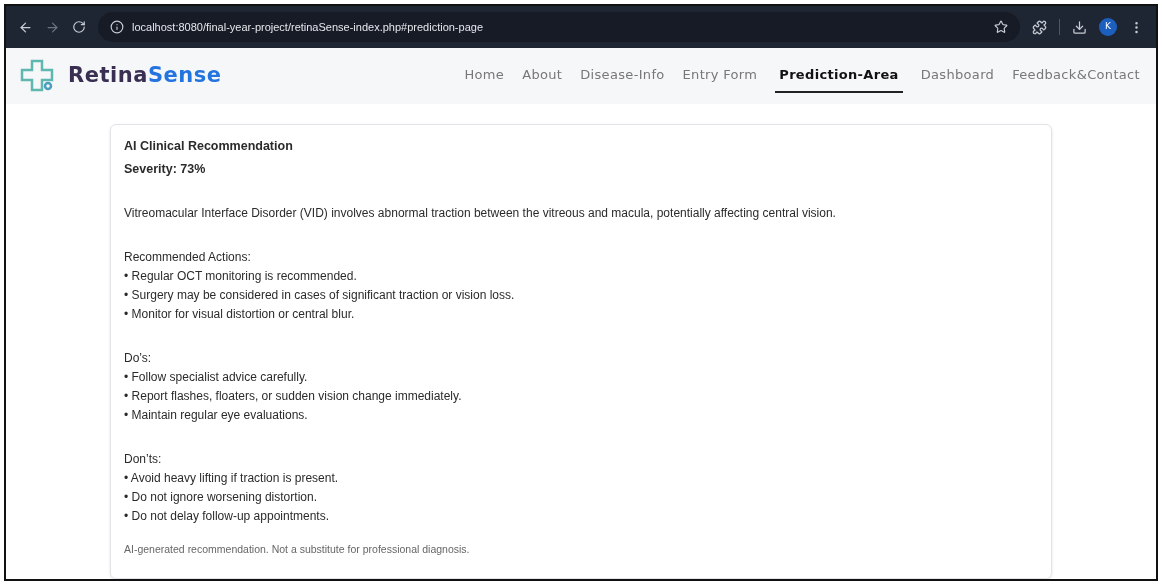 The width and height of the screenshot is (1162, 585). Describe the element at coordinates (559, 27) in the screenshot. I see `address-bar: localhost:8080/final-year-project/retinaSense-index.php#prediction-page` at that location.